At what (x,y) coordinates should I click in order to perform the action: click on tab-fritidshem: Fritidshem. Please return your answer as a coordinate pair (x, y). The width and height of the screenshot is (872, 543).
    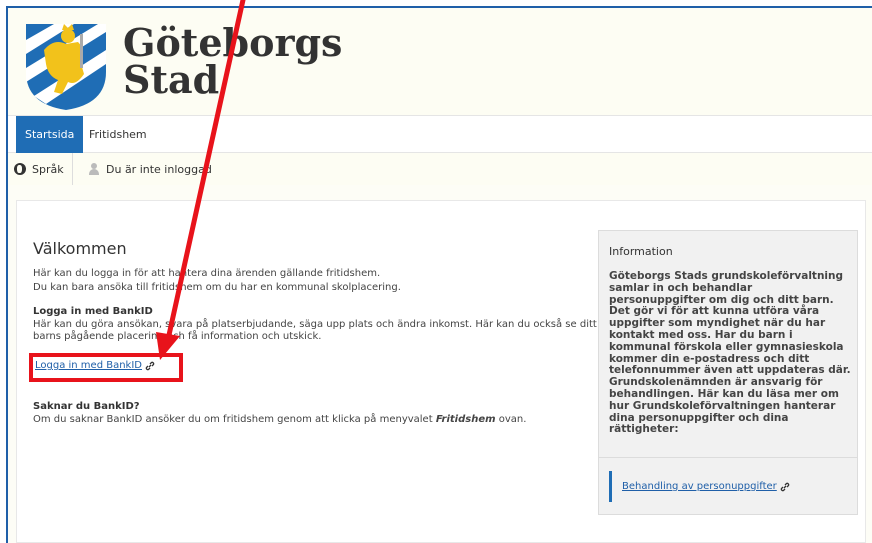
    Looking at the image, I should click on (118, 134).